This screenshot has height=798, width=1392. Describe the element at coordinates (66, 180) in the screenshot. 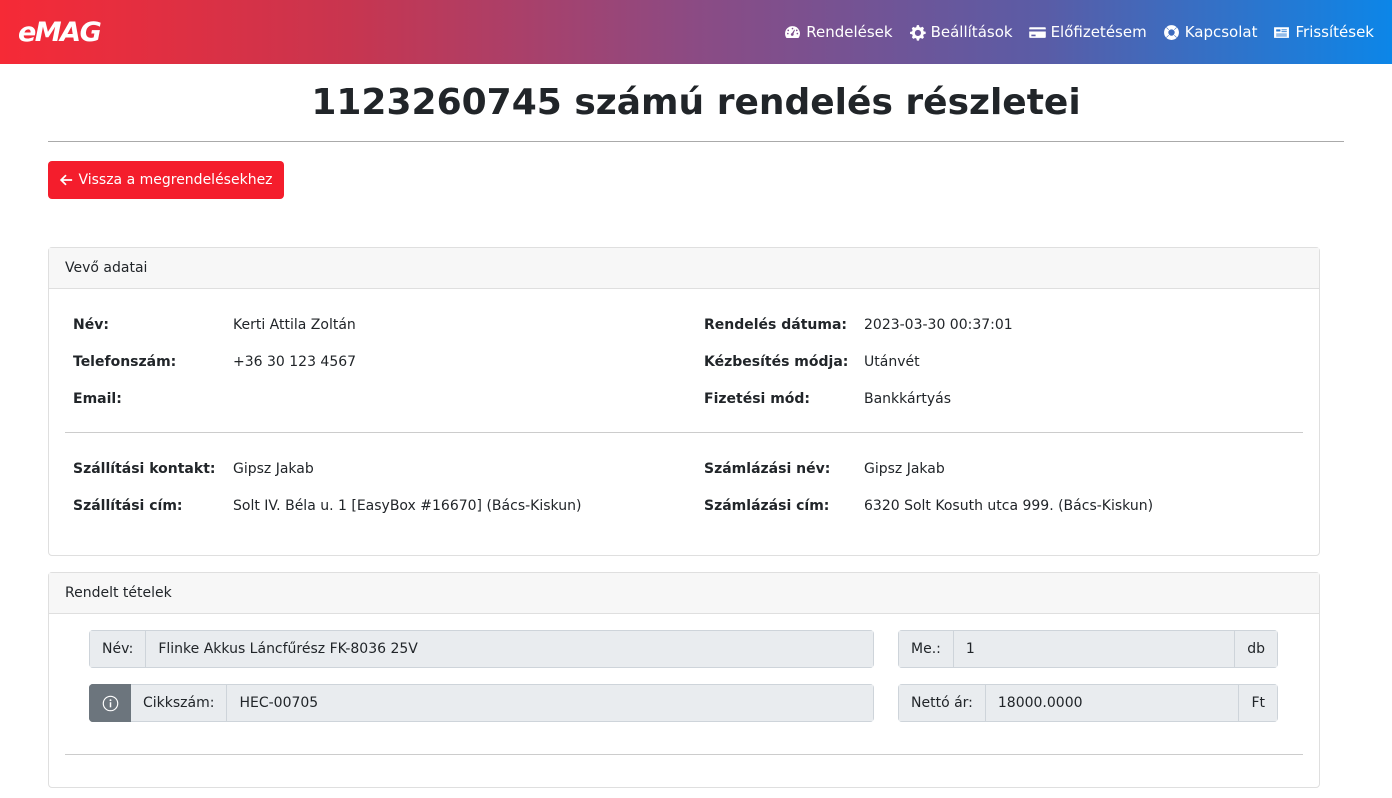

I see `arrow-left-icon` at that location.